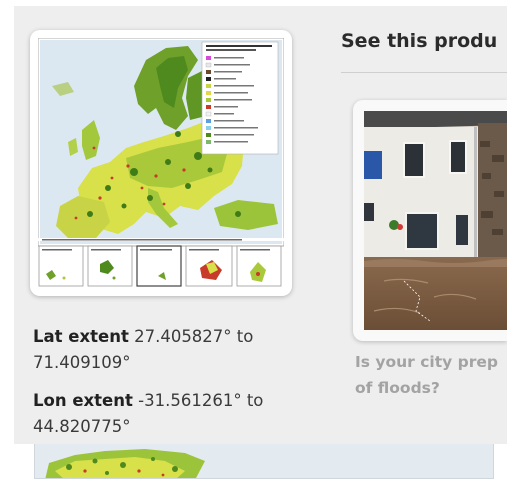  Describe the element at coordinates (83, 400) in the screenshot. I see `lon-extent-label: Lon extent` at that location.